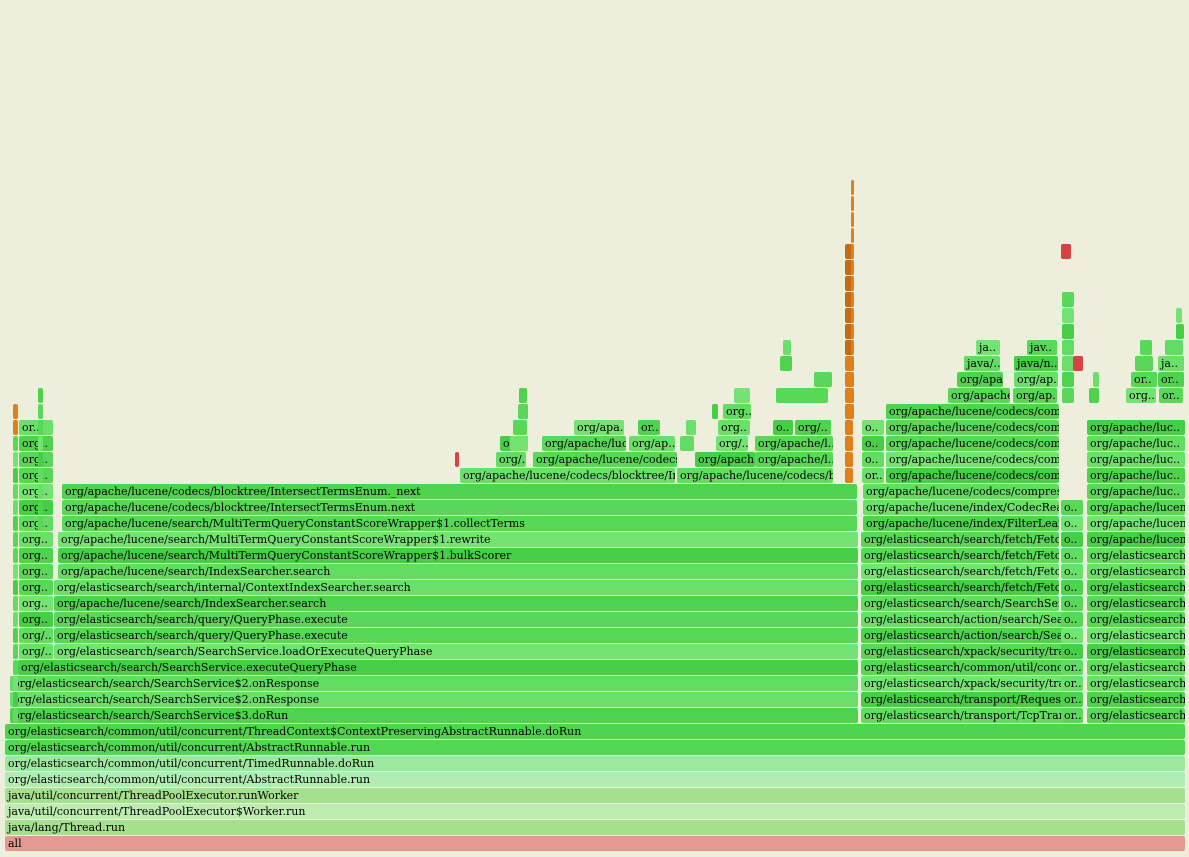  Describe the element at coordinates (972, 443) in the screenshot. I see `stack-frame-fetch: org/apache/lucene/codecs/compr..` at that location.